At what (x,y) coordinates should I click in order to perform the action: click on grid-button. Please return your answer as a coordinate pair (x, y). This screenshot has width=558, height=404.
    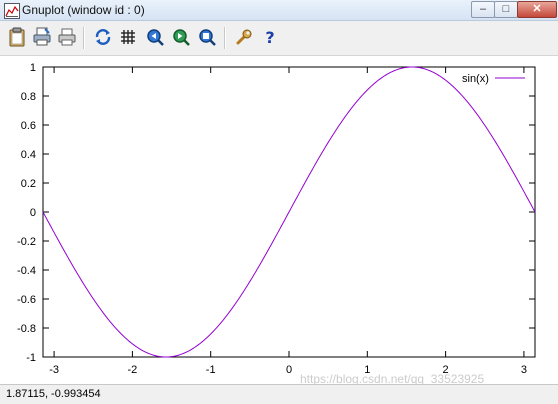
    Looking at the image, I should click on (128, 37).